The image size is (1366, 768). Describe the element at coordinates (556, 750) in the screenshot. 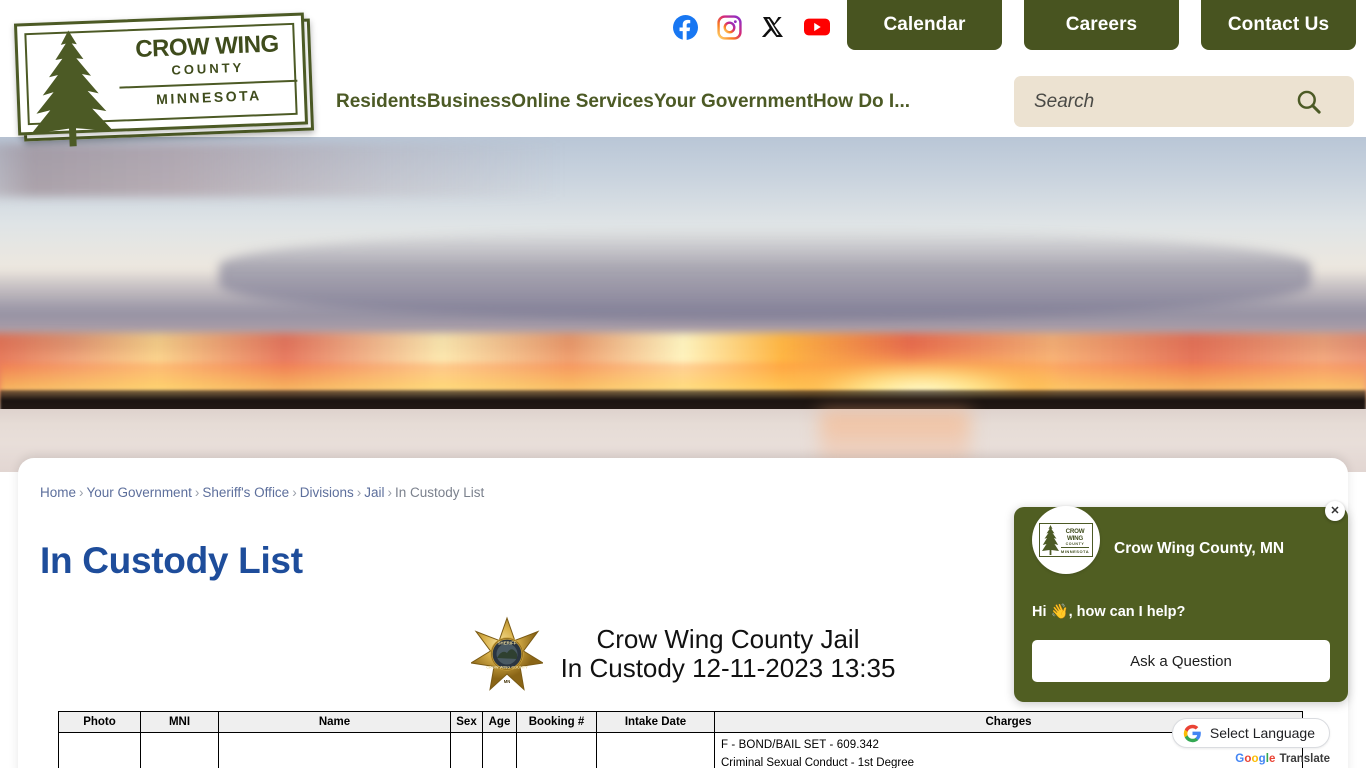

I see `cell-booking` at that location.